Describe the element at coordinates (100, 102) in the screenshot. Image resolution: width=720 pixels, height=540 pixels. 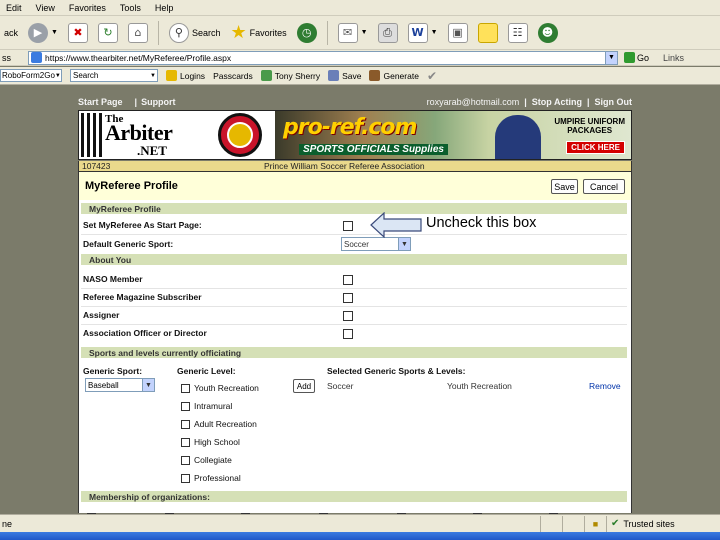
I see `start-page-link: Start Page` at that location.